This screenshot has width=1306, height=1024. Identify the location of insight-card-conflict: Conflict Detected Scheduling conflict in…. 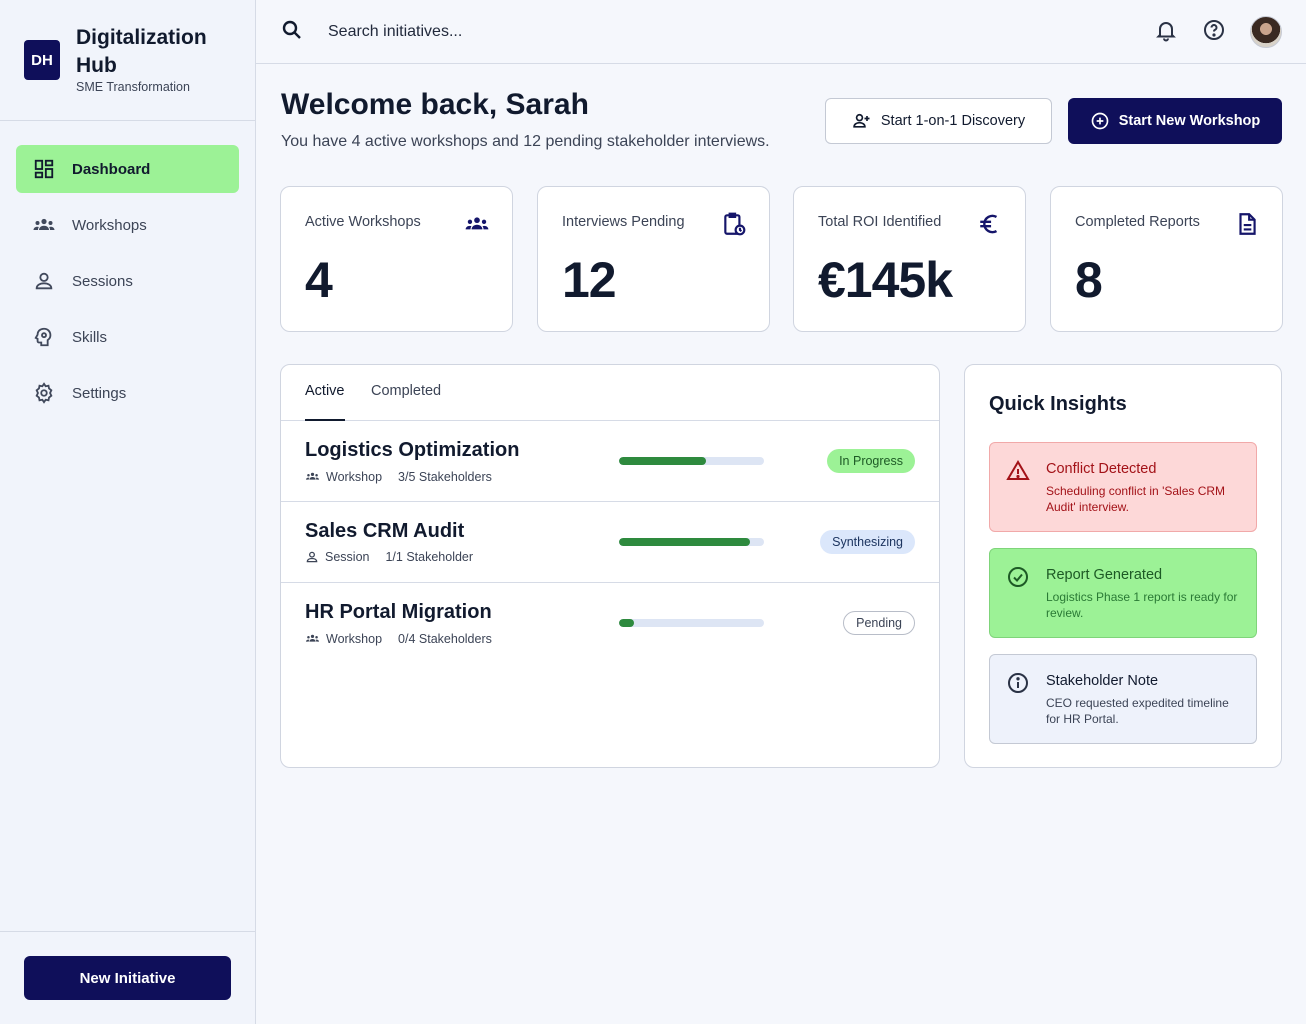
(1123, 487).